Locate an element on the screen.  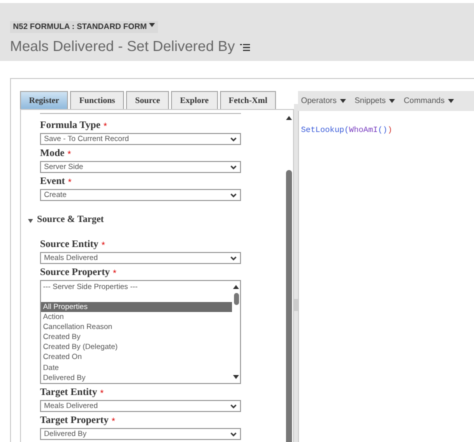
tab: Register is located at coordinates (44, 100).